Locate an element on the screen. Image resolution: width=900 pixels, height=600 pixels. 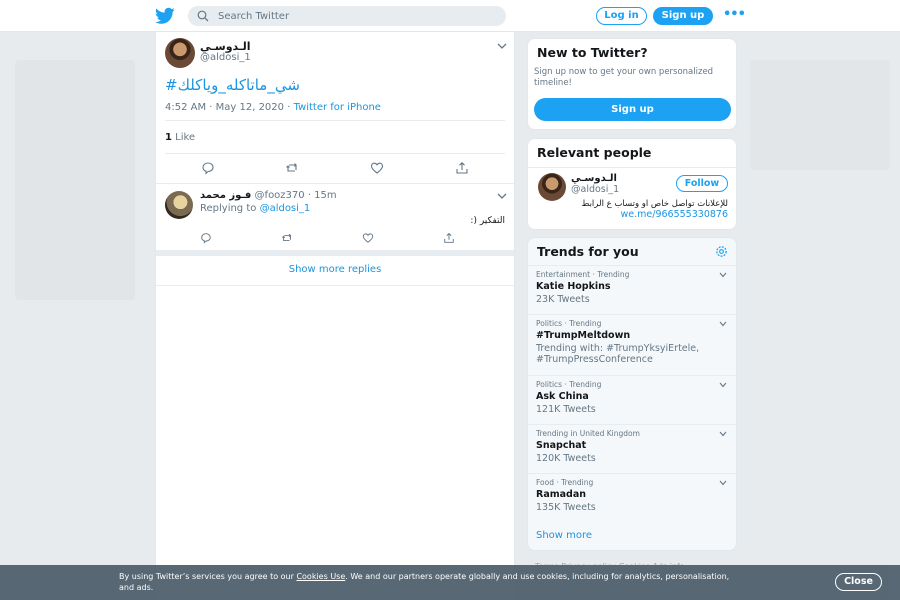
cookies-use-link: Cookies Use is located at coordinates (320, 576).